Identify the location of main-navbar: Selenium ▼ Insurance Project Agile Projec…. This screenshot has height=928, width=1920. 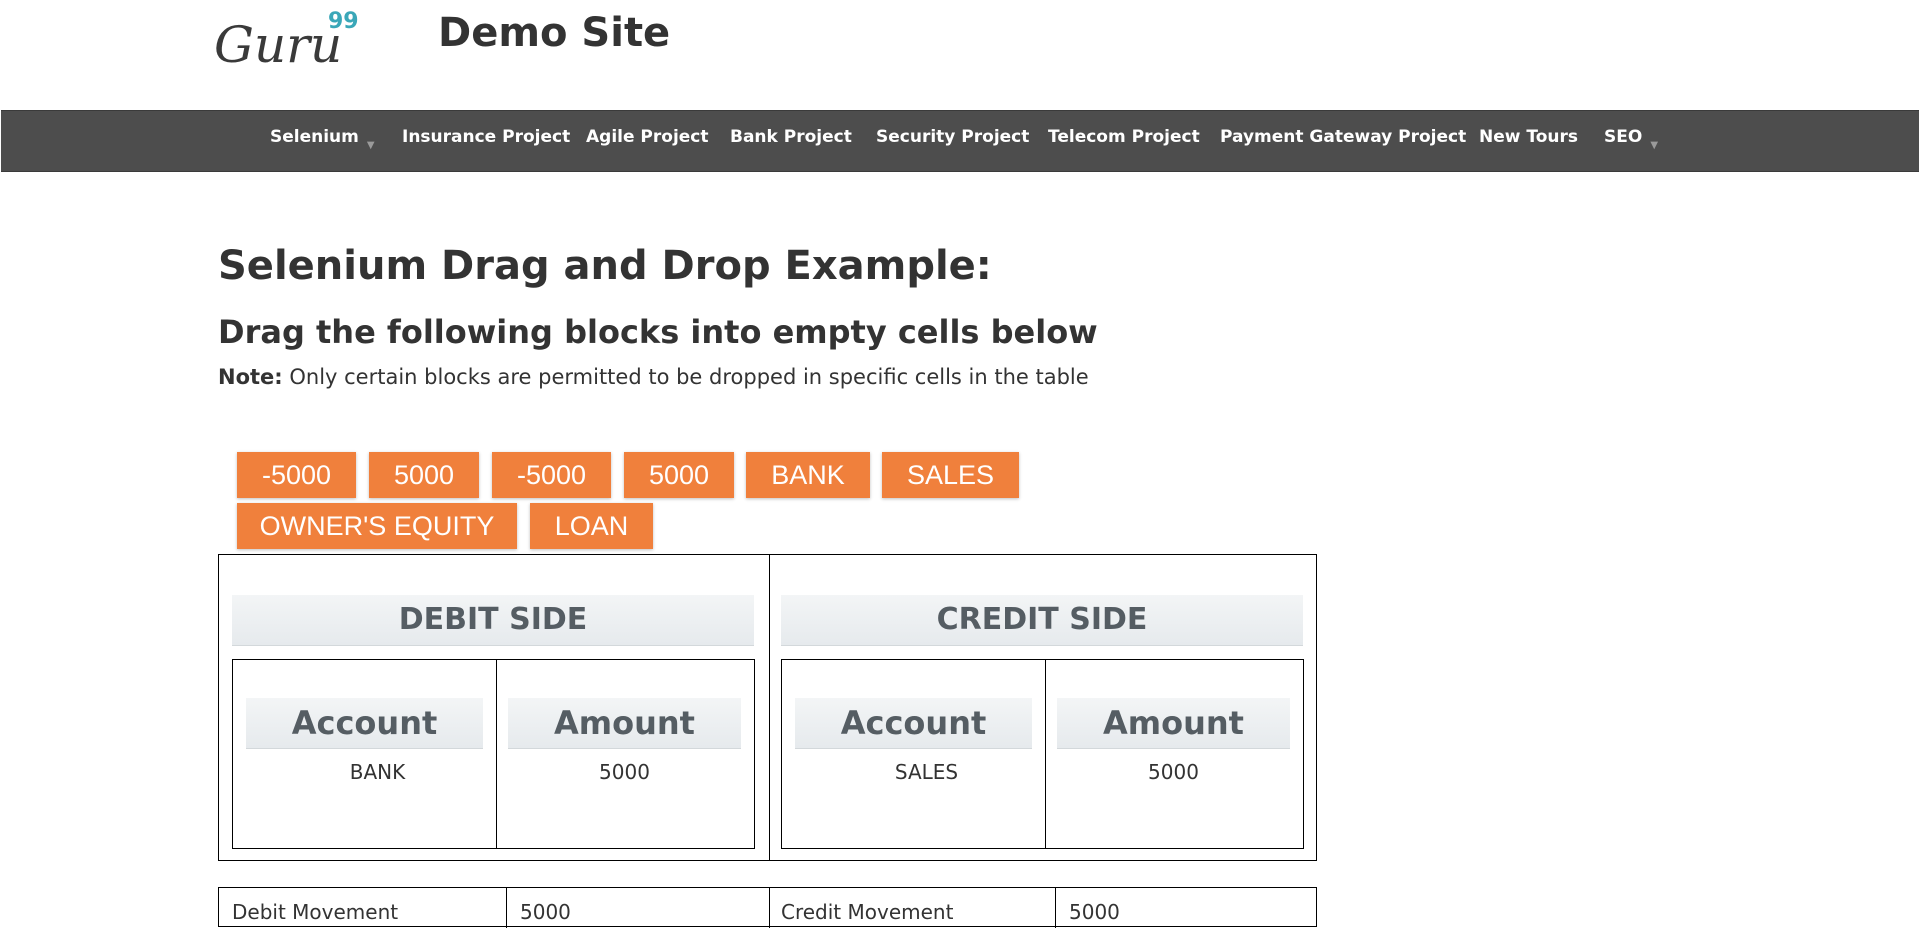
(960, 141).